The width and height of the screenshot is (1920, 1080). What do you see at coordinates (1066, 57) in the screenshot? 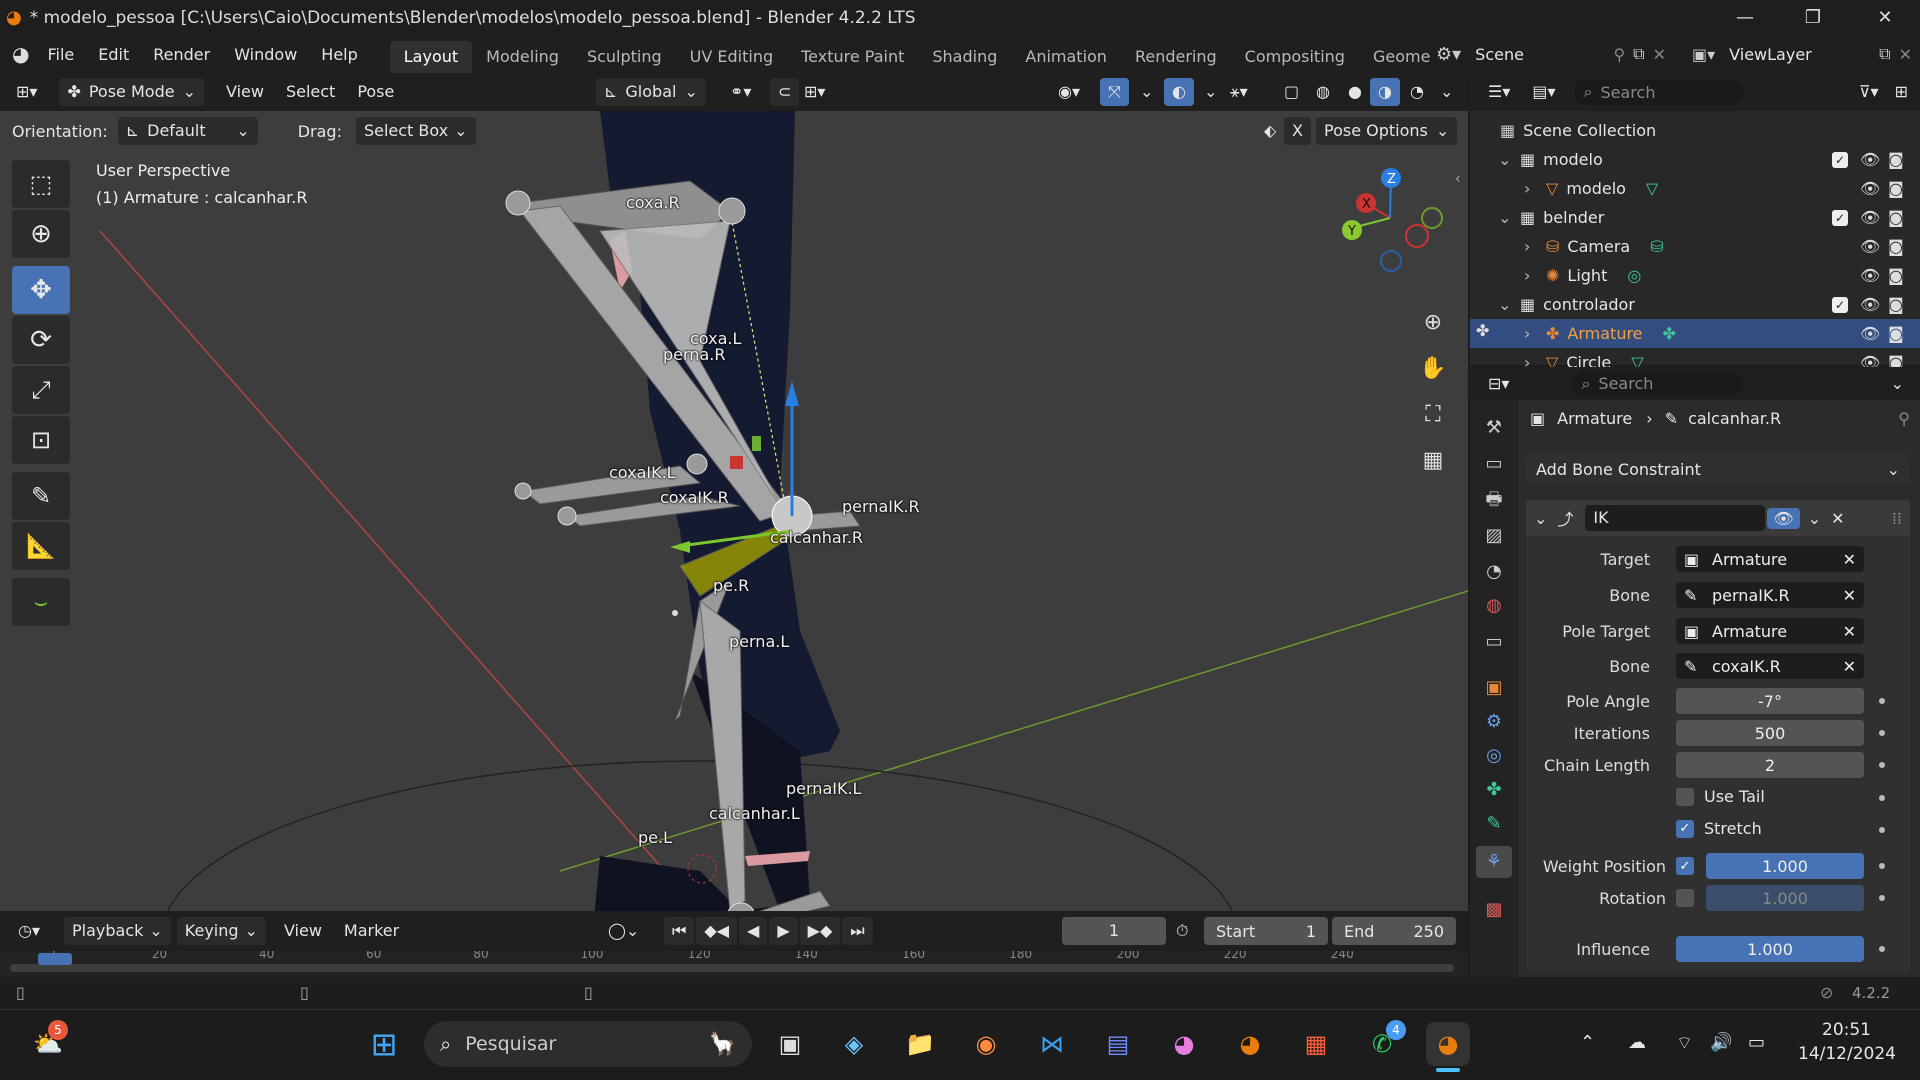
I see `tab-animation: Animation` at bounding box center [1066, 57].